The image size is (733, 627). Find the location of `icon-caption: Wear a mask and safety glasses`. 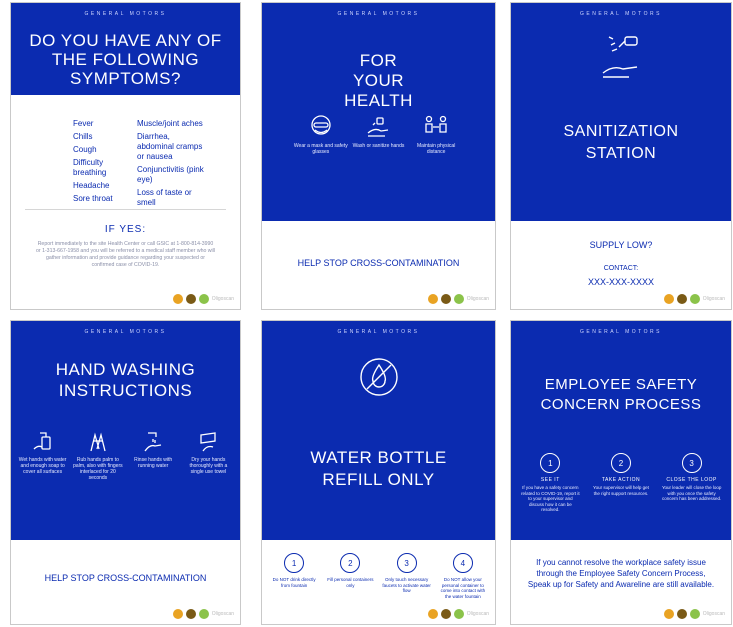

icon-caption: Wear a mask and safety glasses is located at coordinates (320, 149).